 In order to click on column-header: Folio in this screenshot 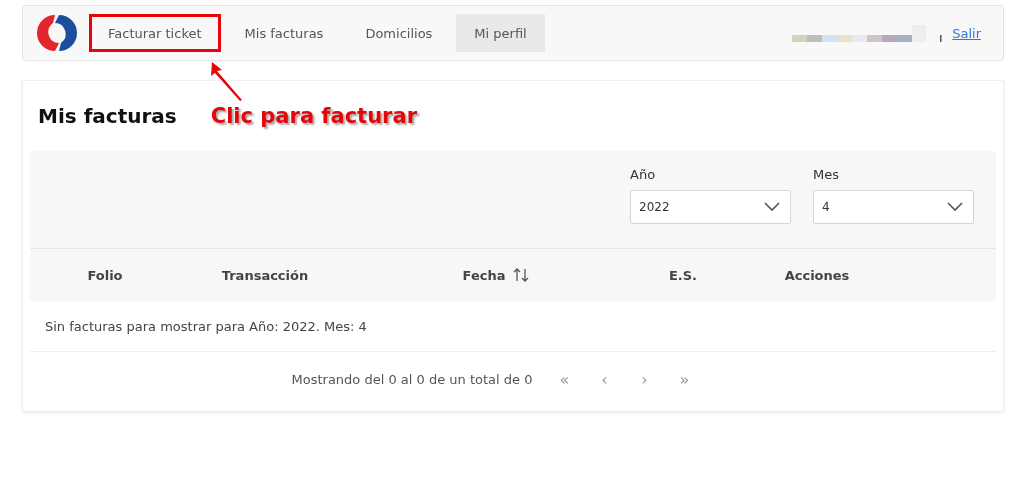, I will do `click(105, 275)`.